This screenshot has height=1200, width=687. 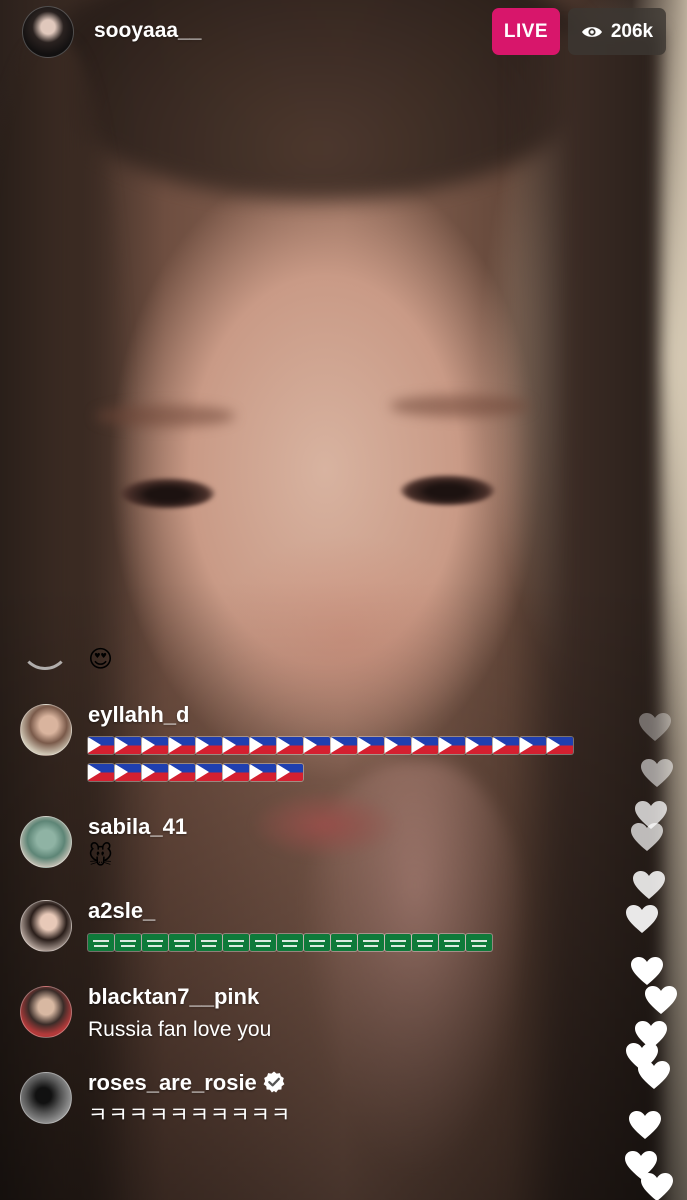 What do you see at coordinates (48, 32) in the screenshot?
I see `host-avatar` at bounding box center [48, 32].